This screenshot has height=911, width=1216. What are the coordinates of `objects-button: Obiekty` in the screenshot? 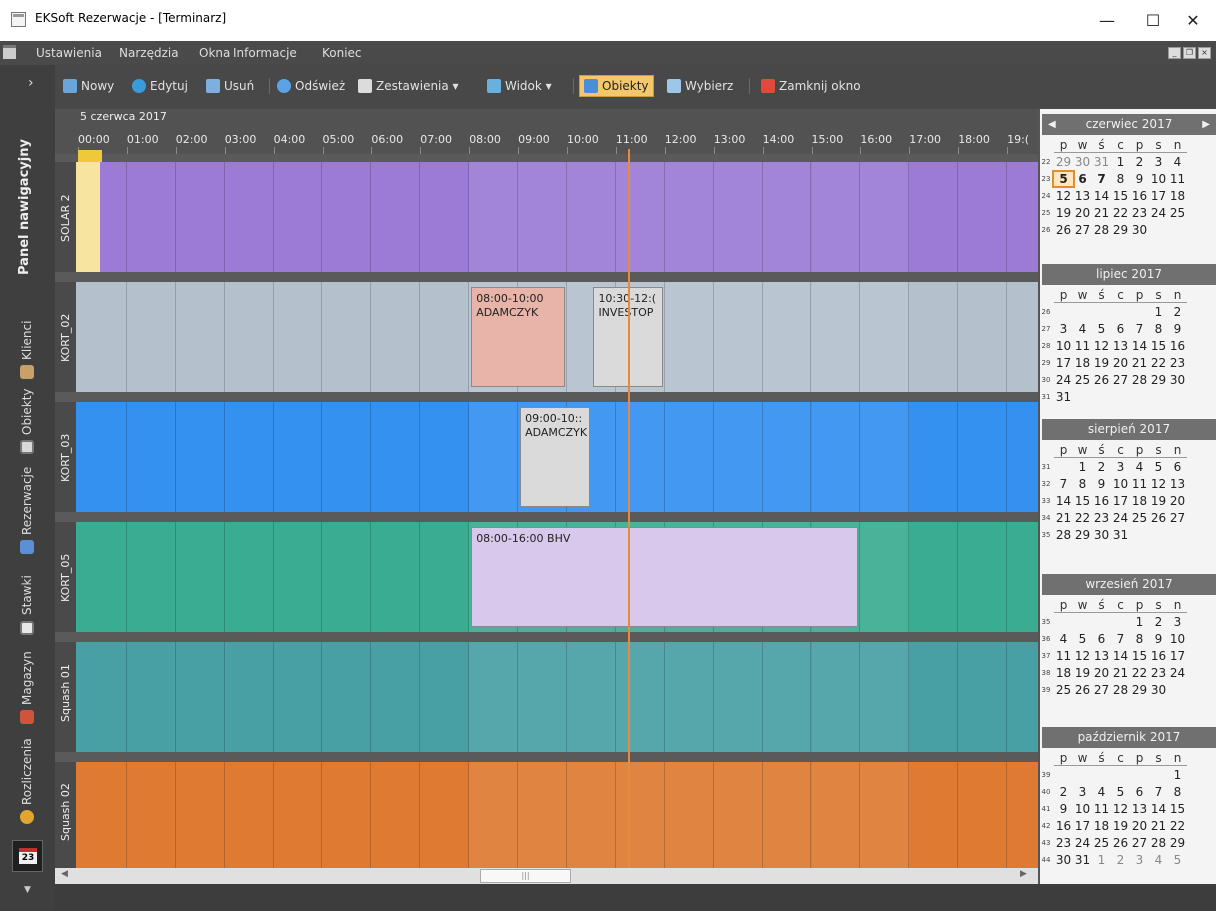 It's located at (616, 86).